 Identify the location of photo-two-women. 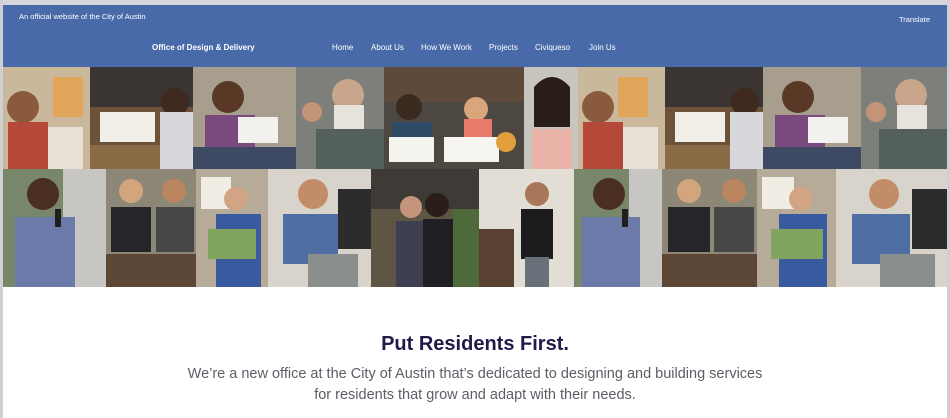
(425, 228).